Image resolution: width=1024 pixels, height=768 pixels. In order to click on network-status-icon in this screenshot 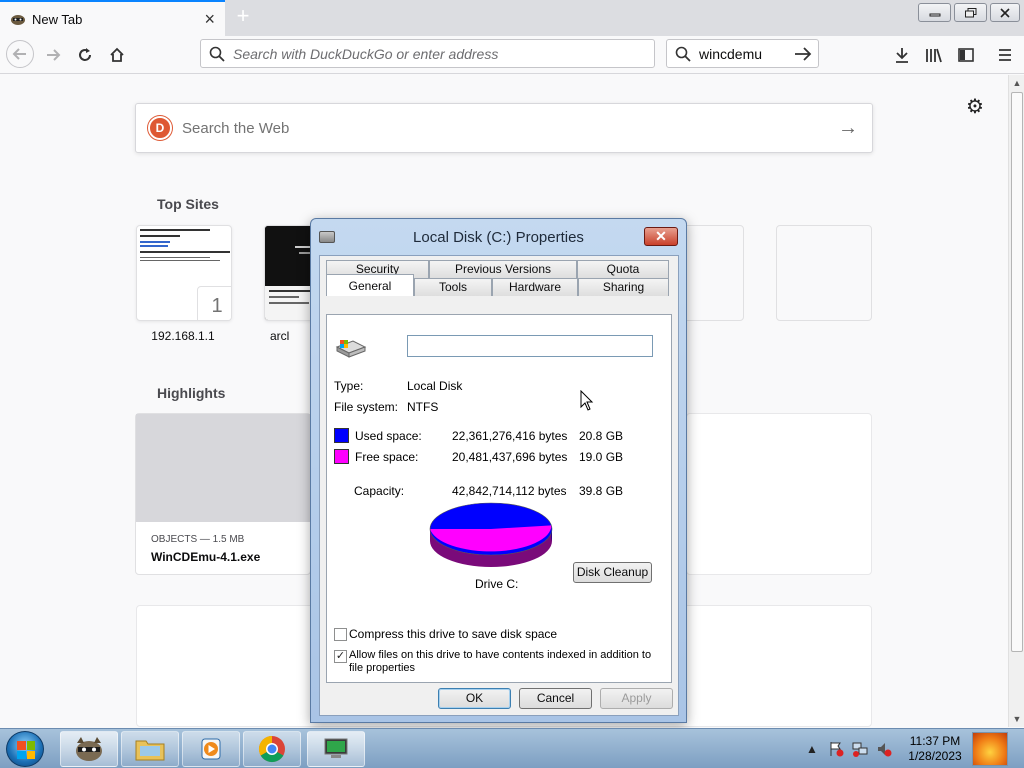, I will do `click(860, 749)`.